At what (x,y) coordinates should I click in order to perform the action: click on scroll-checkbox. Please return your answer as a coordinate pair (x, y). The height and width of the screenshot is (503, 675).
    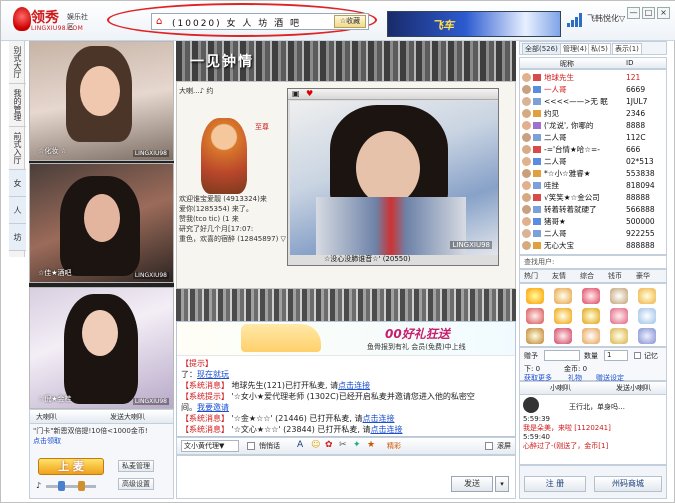
    Looking at the image, I should click on (489, 446).